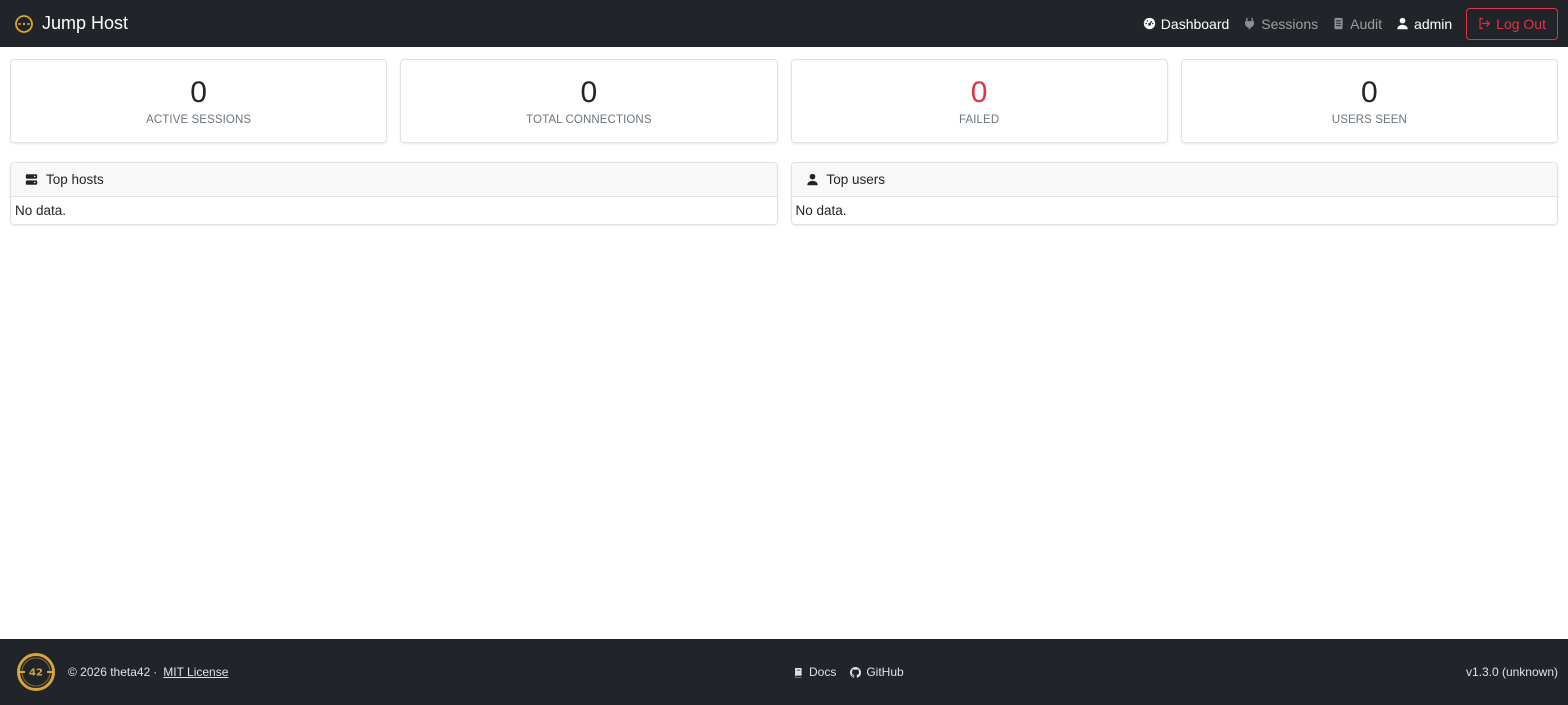 The height and width of the screenshot is (705, 1568). Describe the element at coordinates (394, 180) in the screenshot. I see `top-hosts-header: Top hosts` at that location.